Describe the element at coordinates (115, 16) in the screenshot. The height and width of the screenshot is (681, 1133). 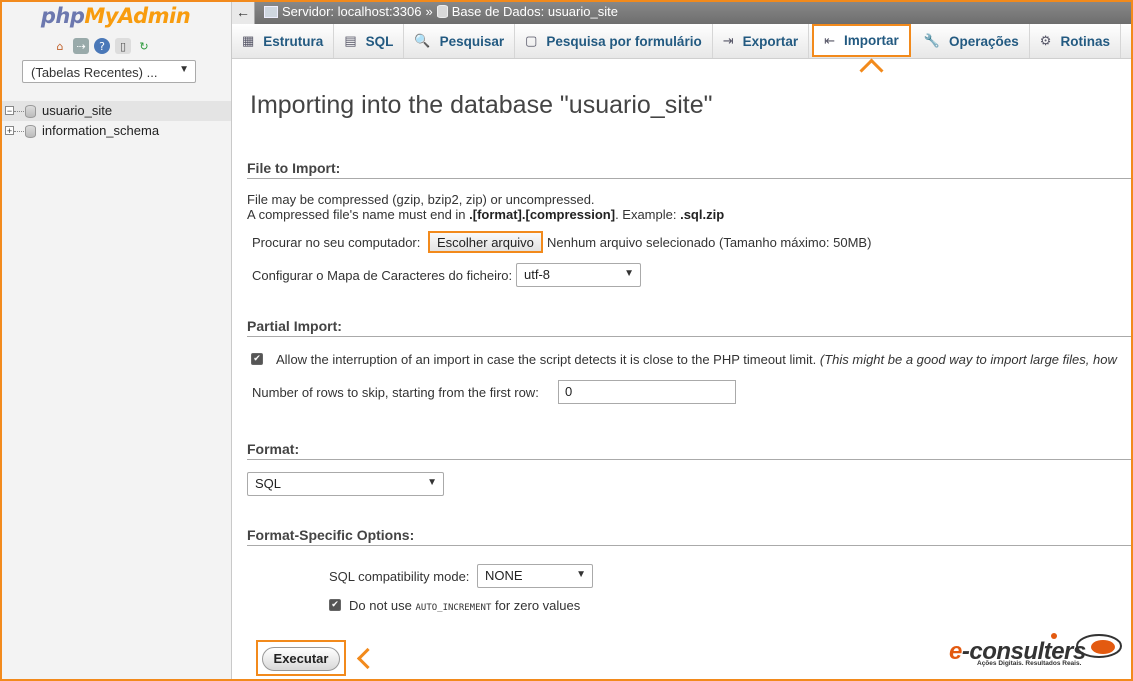
I see `phpmyadmin-logo: phpMyAdmin` at that location.